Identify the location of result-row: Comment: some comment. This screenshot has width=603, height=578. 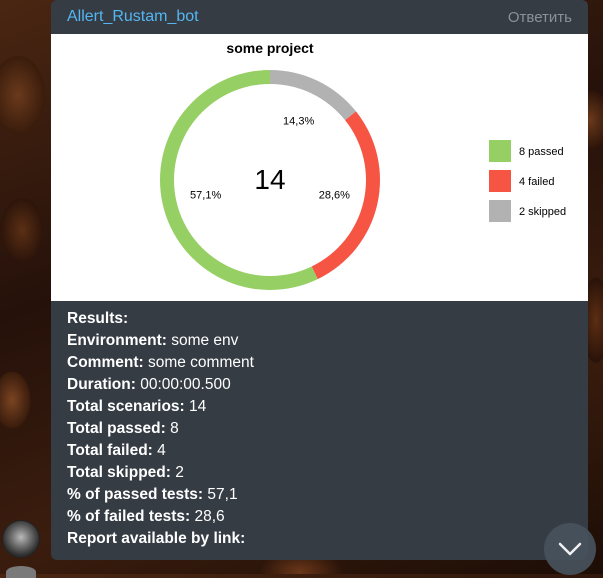
(319, 363).